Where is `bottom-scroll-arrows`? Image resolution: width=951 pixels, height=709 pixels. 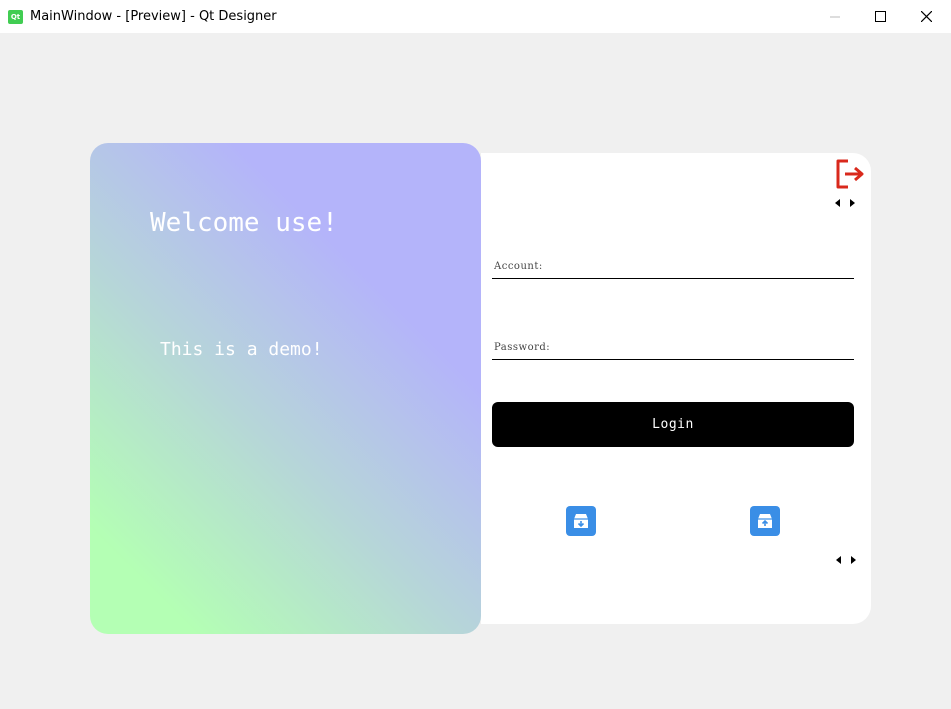 bottom-scroll-arrows is located at coordinates (848, 560).